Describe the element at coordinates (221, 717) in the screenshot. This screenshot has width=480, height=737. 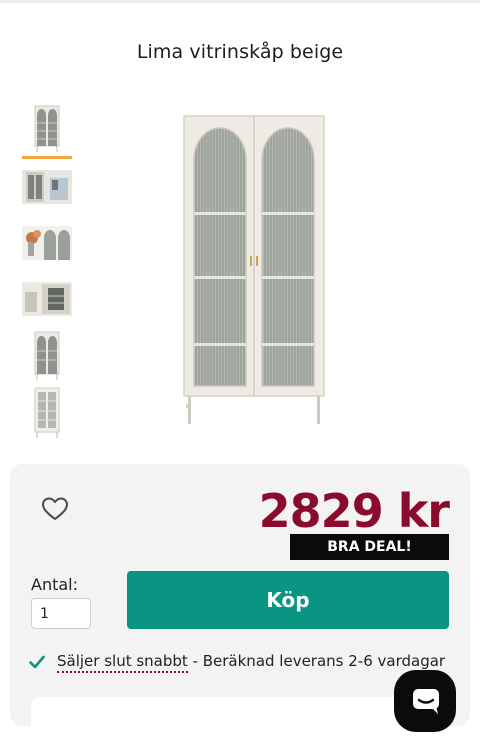
I see `info-card` at that location.